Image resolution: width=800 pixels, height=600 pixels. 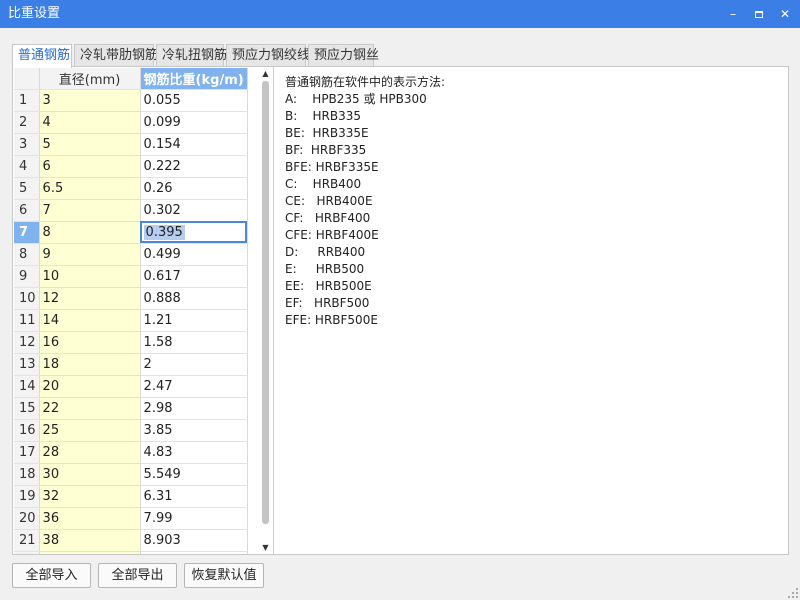 What do you see at coordinates (194, 210) in the screenshot?
I see `weight-cell: 0.302` at bounding box center [194, 210].